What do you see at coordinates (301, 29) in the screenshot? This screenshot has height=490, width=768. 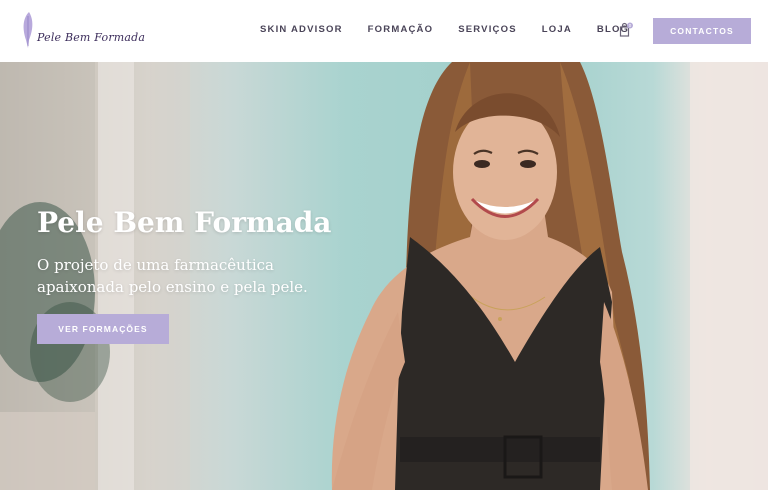 I see `nav-item-skin-advisor: SKIN ADVISOR` at bounding box center [301, 29].